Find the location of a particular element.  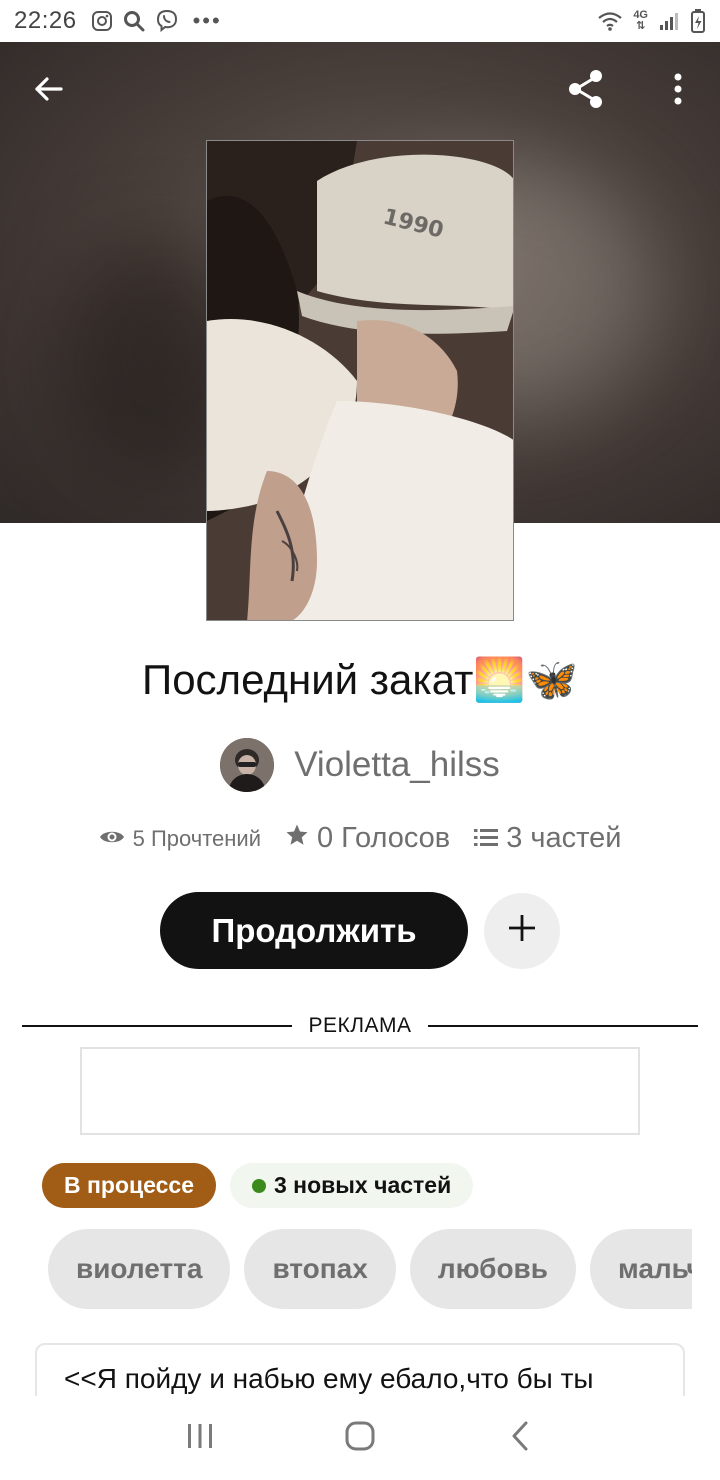

status-icons-right: 4G ⇅ is located at coordinates (651, 21).